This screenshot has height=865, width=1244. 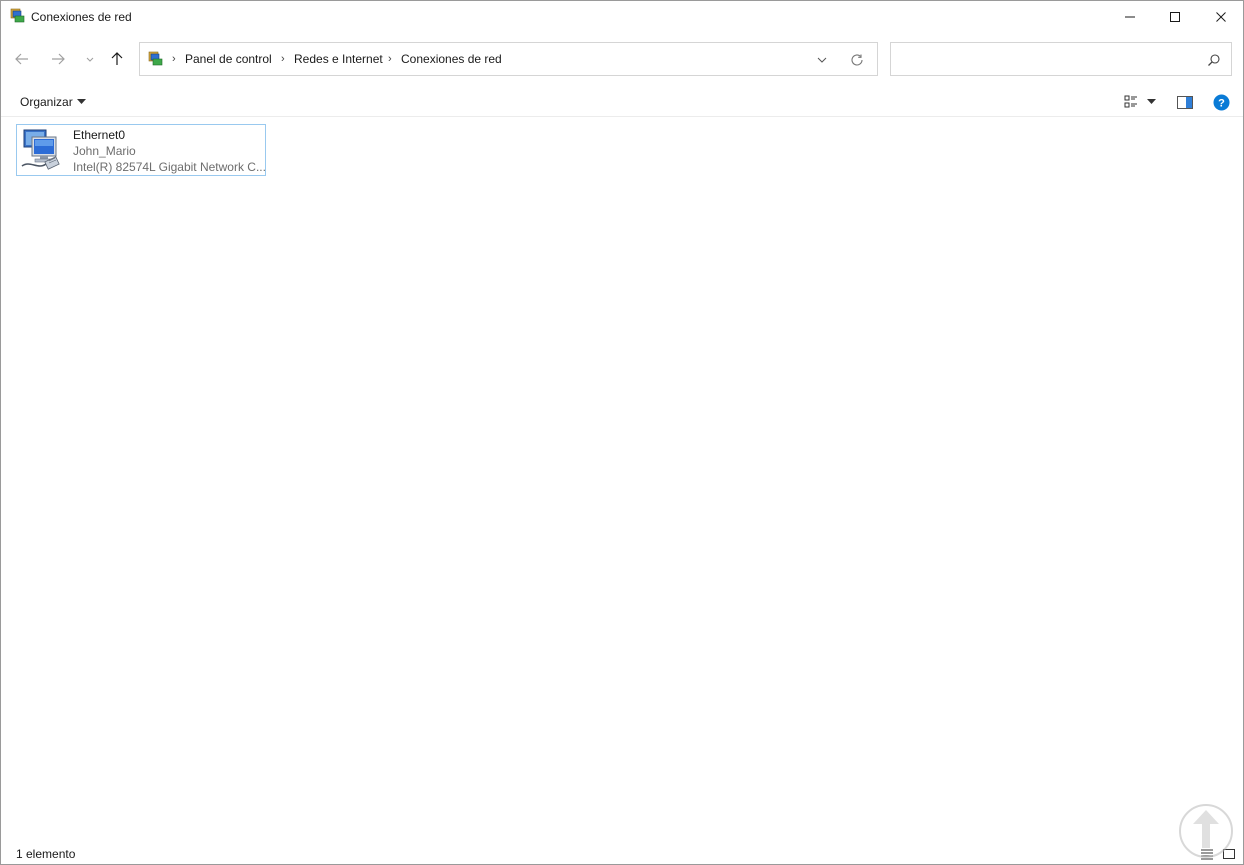 What do you see at coordinates (622, 16) in the screenshot?
I see `title-bar: Conexiones de red` at bounding box center [622, 16].